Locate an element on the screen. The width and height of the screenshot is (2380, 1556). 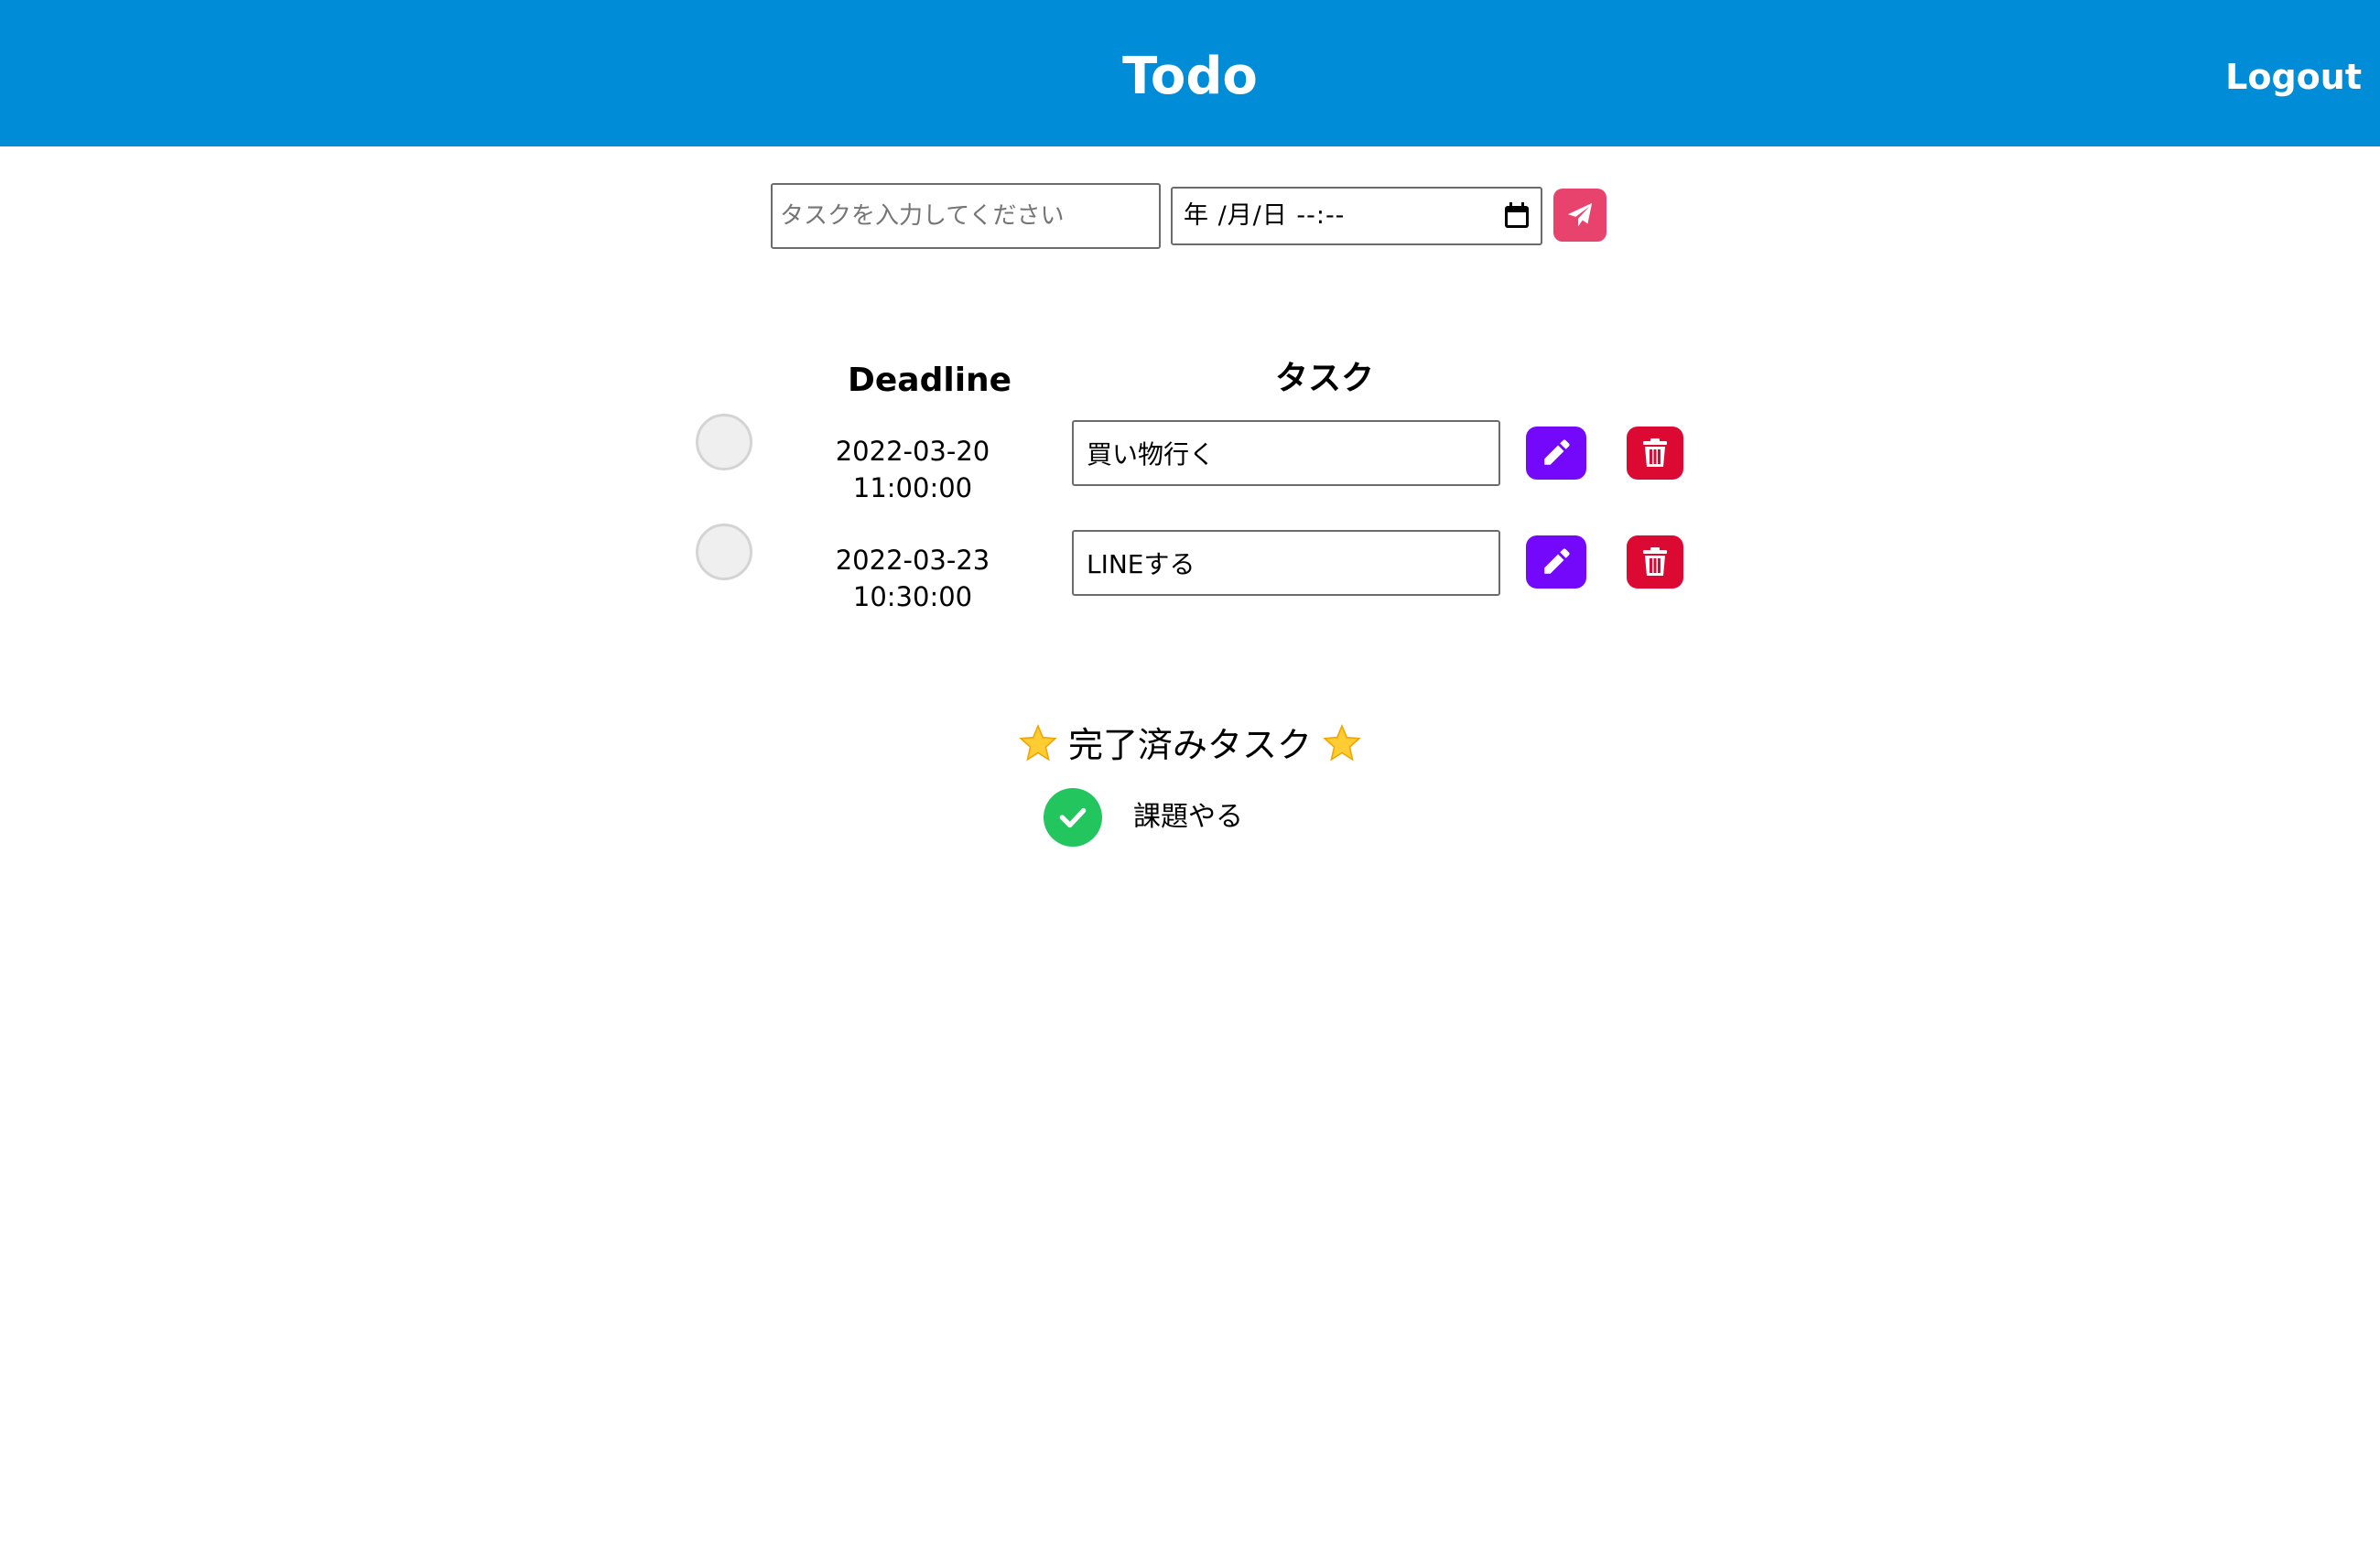
logout-link: Logout is located at coordinates (2293, 77).